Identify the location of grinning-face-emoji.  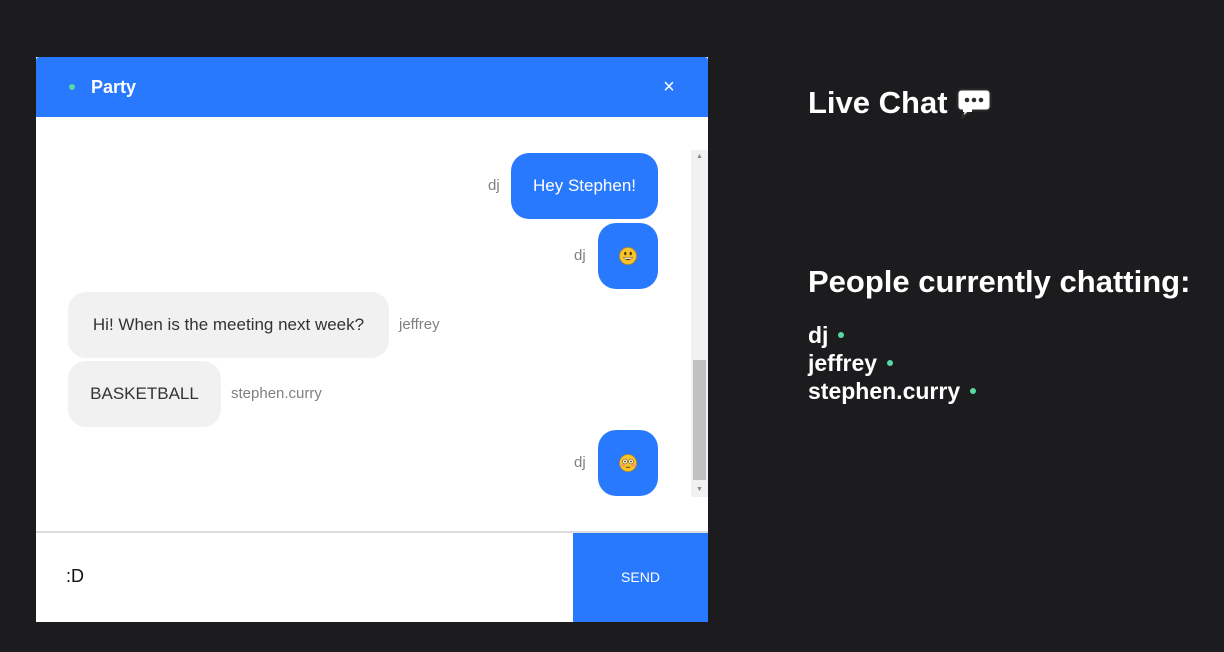
(628, 256).